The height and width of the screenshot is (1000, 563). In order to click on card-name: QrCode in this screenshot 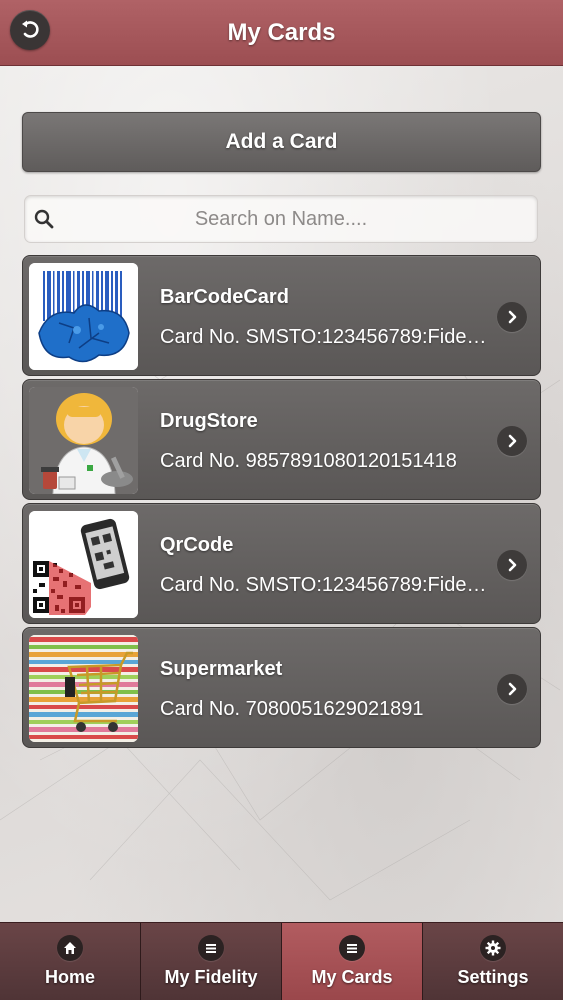, I will do `click(197, 545)`.